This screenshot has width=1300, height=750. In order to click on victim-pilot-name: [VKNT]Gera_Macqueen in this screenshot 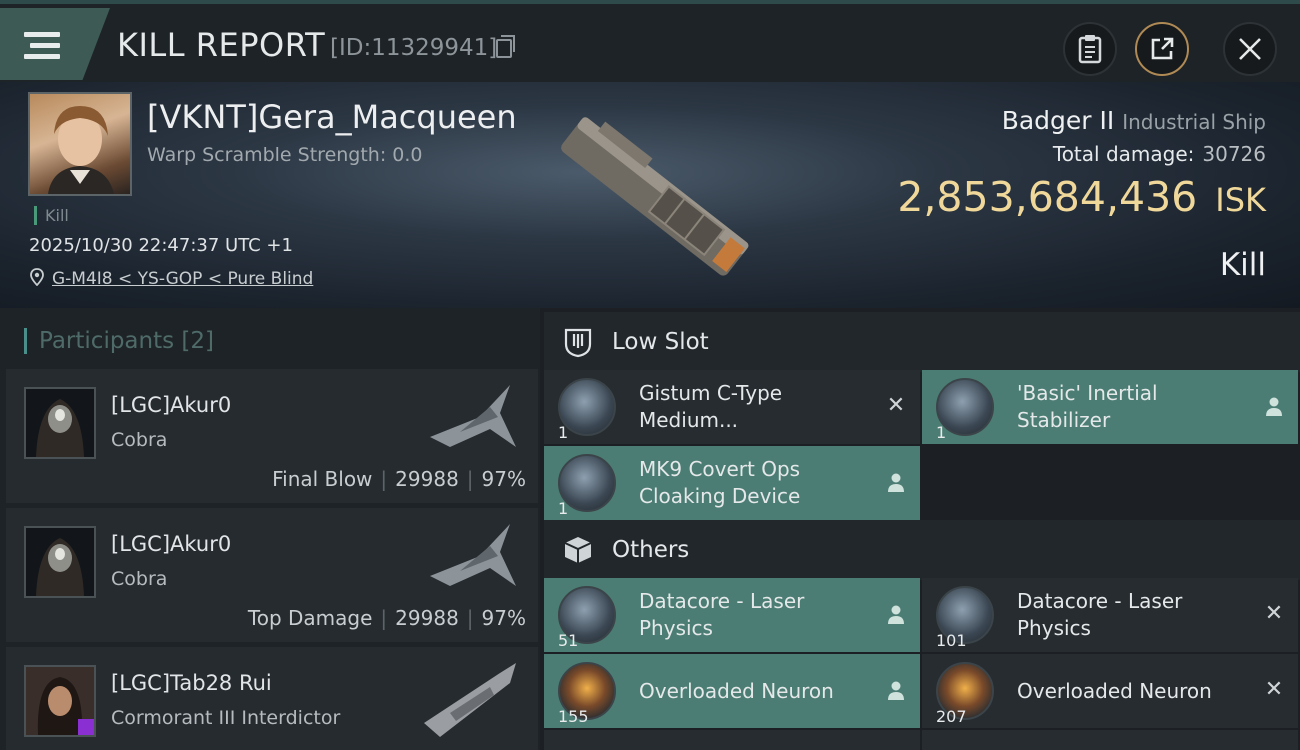, I will do `click(332, 117)`.